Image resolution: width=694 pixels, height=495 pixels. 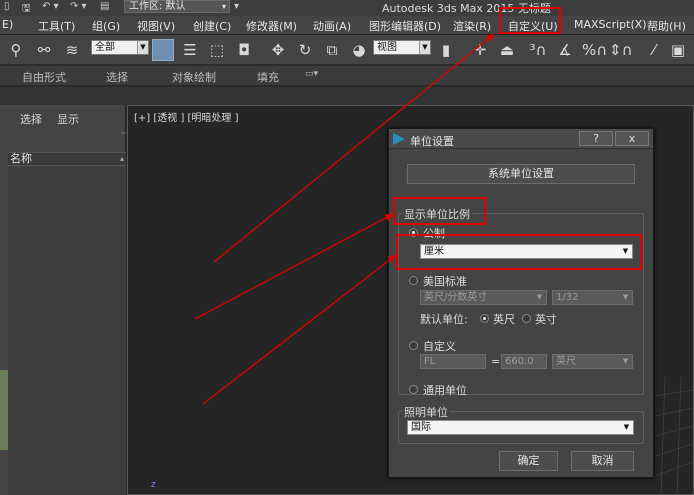 I want to click on arrow-to-display-scale, so click(x=294, y=266).